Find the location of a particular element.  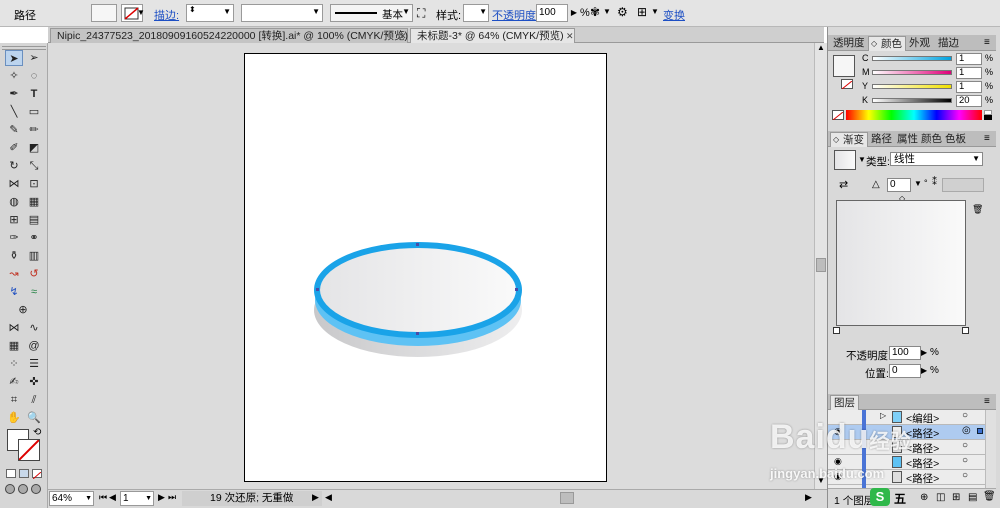

draw-inside-icon is located at coordinates (36, 489).